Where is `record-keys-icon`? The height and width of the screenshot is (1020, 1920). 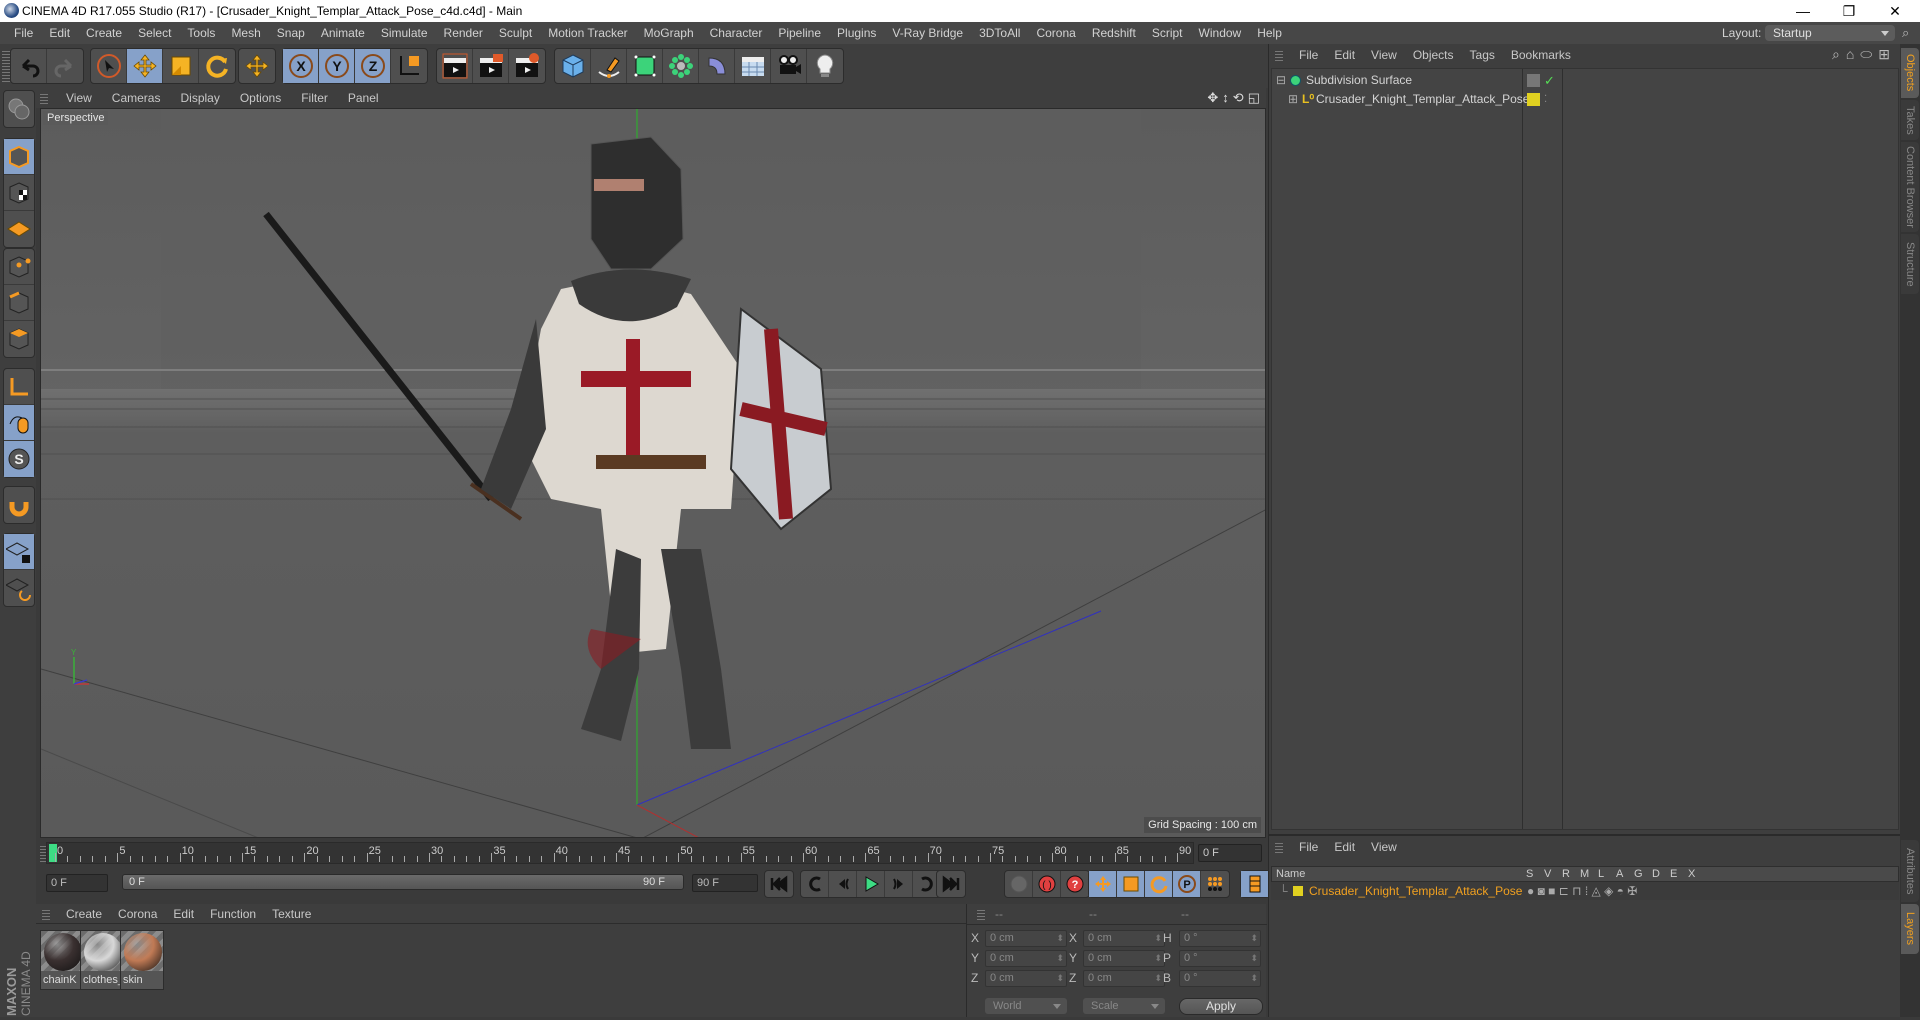
record-keys-icon is located at coordinates (1019, 884).